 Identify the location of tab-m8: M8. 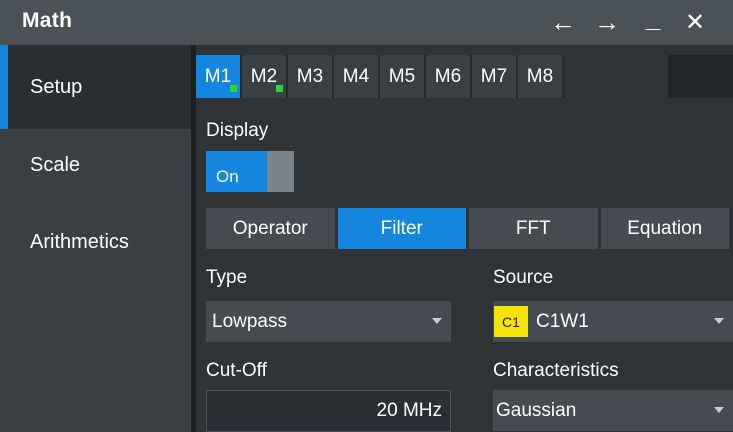
(541, 76).